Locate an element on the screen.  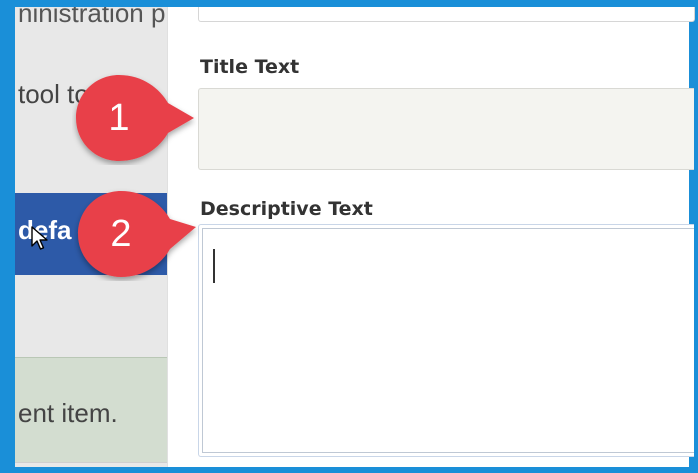
background-text-line: ninistration p is located at coordinates (92, 17).